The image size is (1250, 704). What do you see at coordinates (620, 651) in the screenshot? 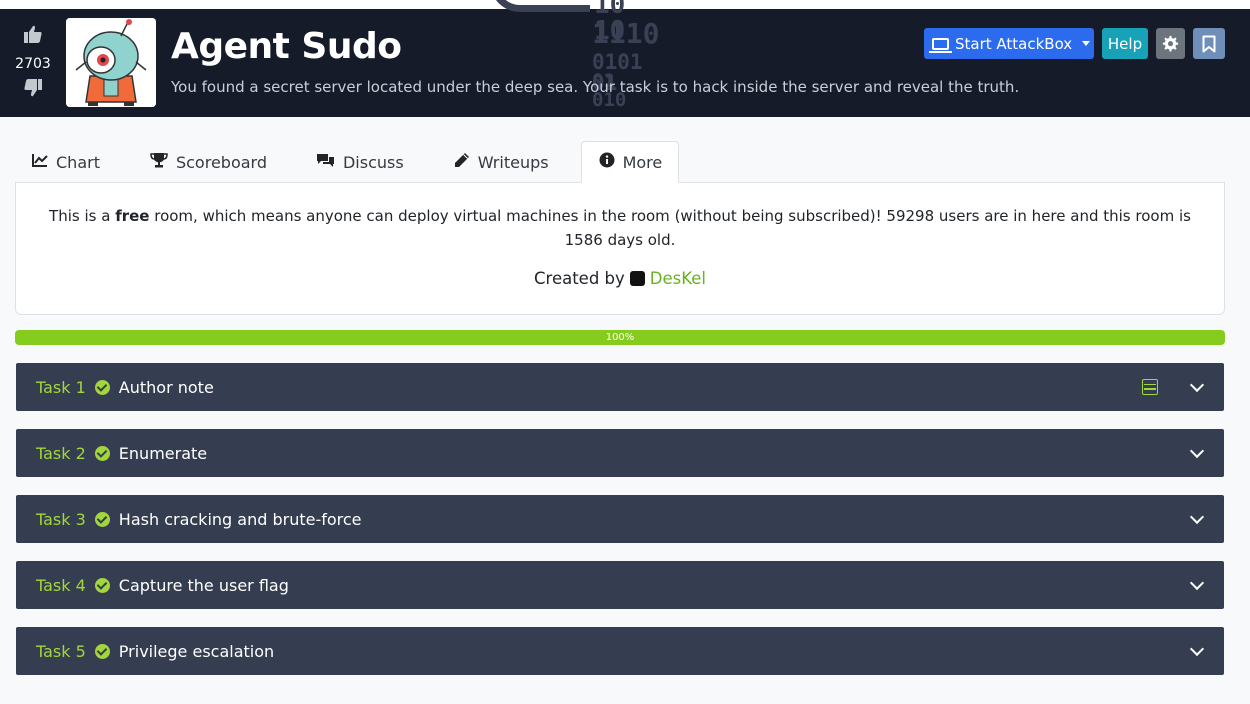
I see `task-5: Task 5 Privilege escalation` at bounding box center [620, 651].